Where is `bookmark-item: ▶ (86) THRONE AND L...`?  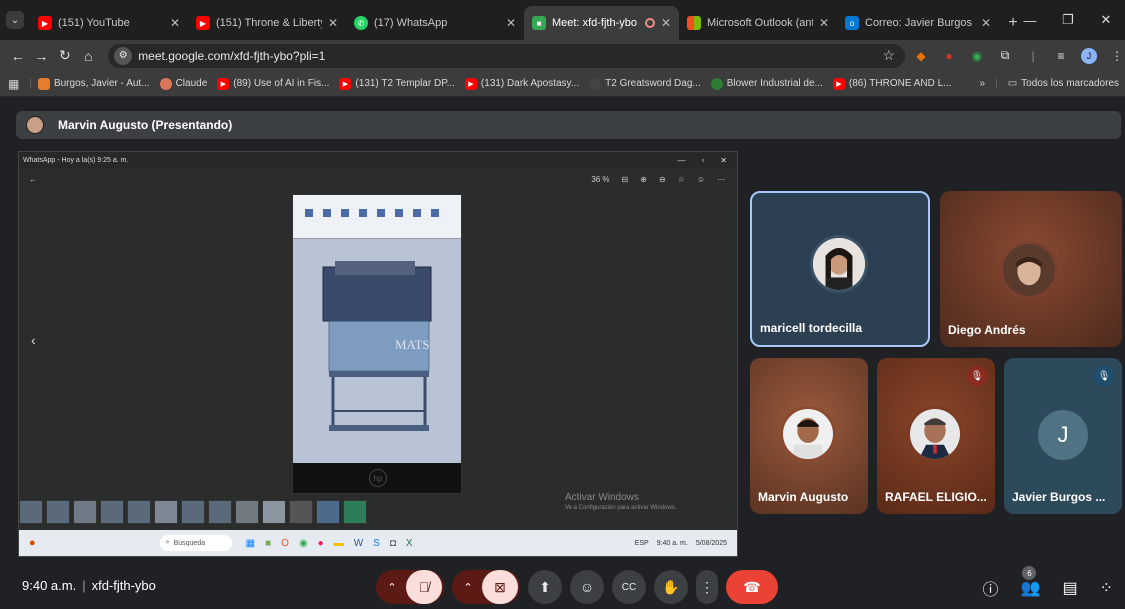 bookmark-item: ▶ (86) THRONE AND L... is located at coordinates (892, 83).